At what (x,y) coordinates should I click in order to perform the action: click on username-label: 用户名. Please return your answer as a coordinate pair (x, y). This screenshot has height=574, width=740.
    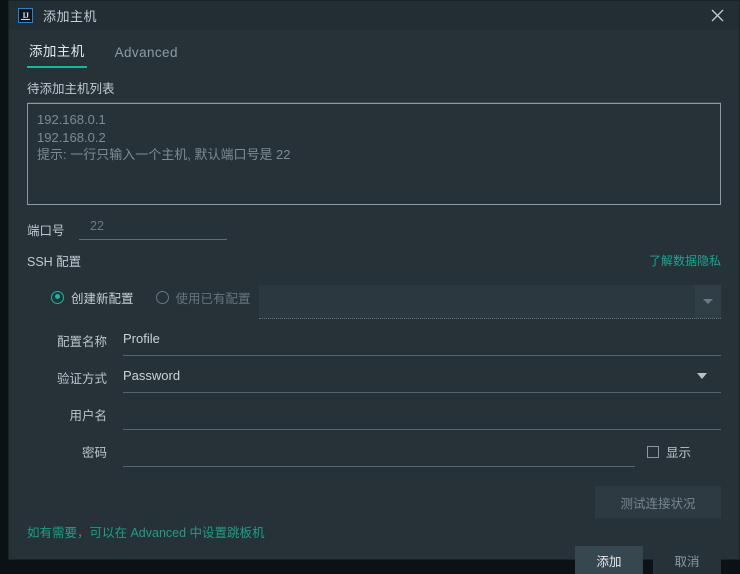
    Looking at the image, I should click on (88, 416).